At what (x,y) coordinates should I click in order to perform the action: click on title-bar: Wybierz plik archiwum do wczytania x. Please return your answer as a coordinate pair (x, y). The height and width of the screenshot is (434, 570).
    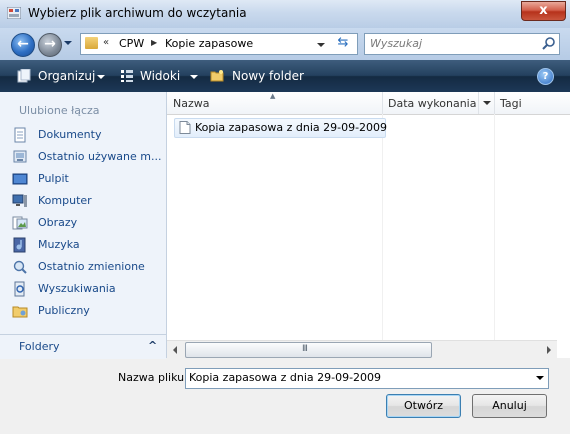
    Looking at the image, I should click on (285, 14).